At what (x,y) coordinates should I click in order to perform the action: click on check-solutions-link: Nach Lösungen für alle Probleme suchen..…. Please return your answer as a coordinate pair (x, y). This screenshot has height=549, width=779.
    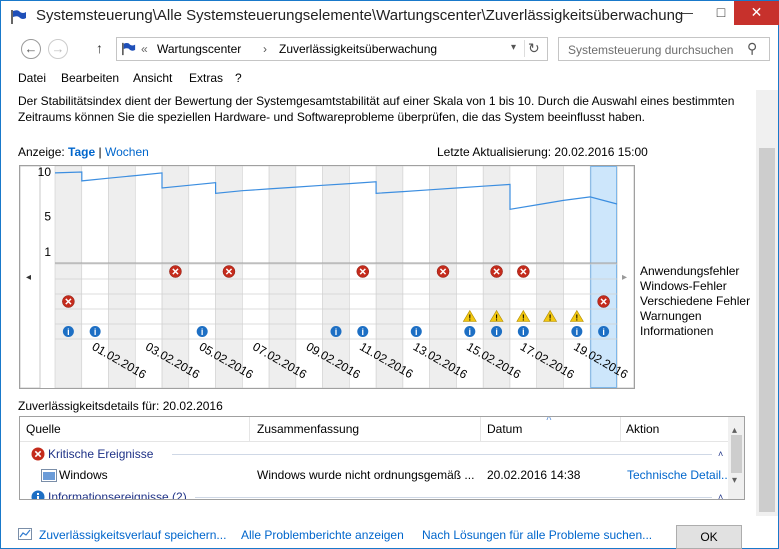
    Looking at the image, I should click on (537, 535).